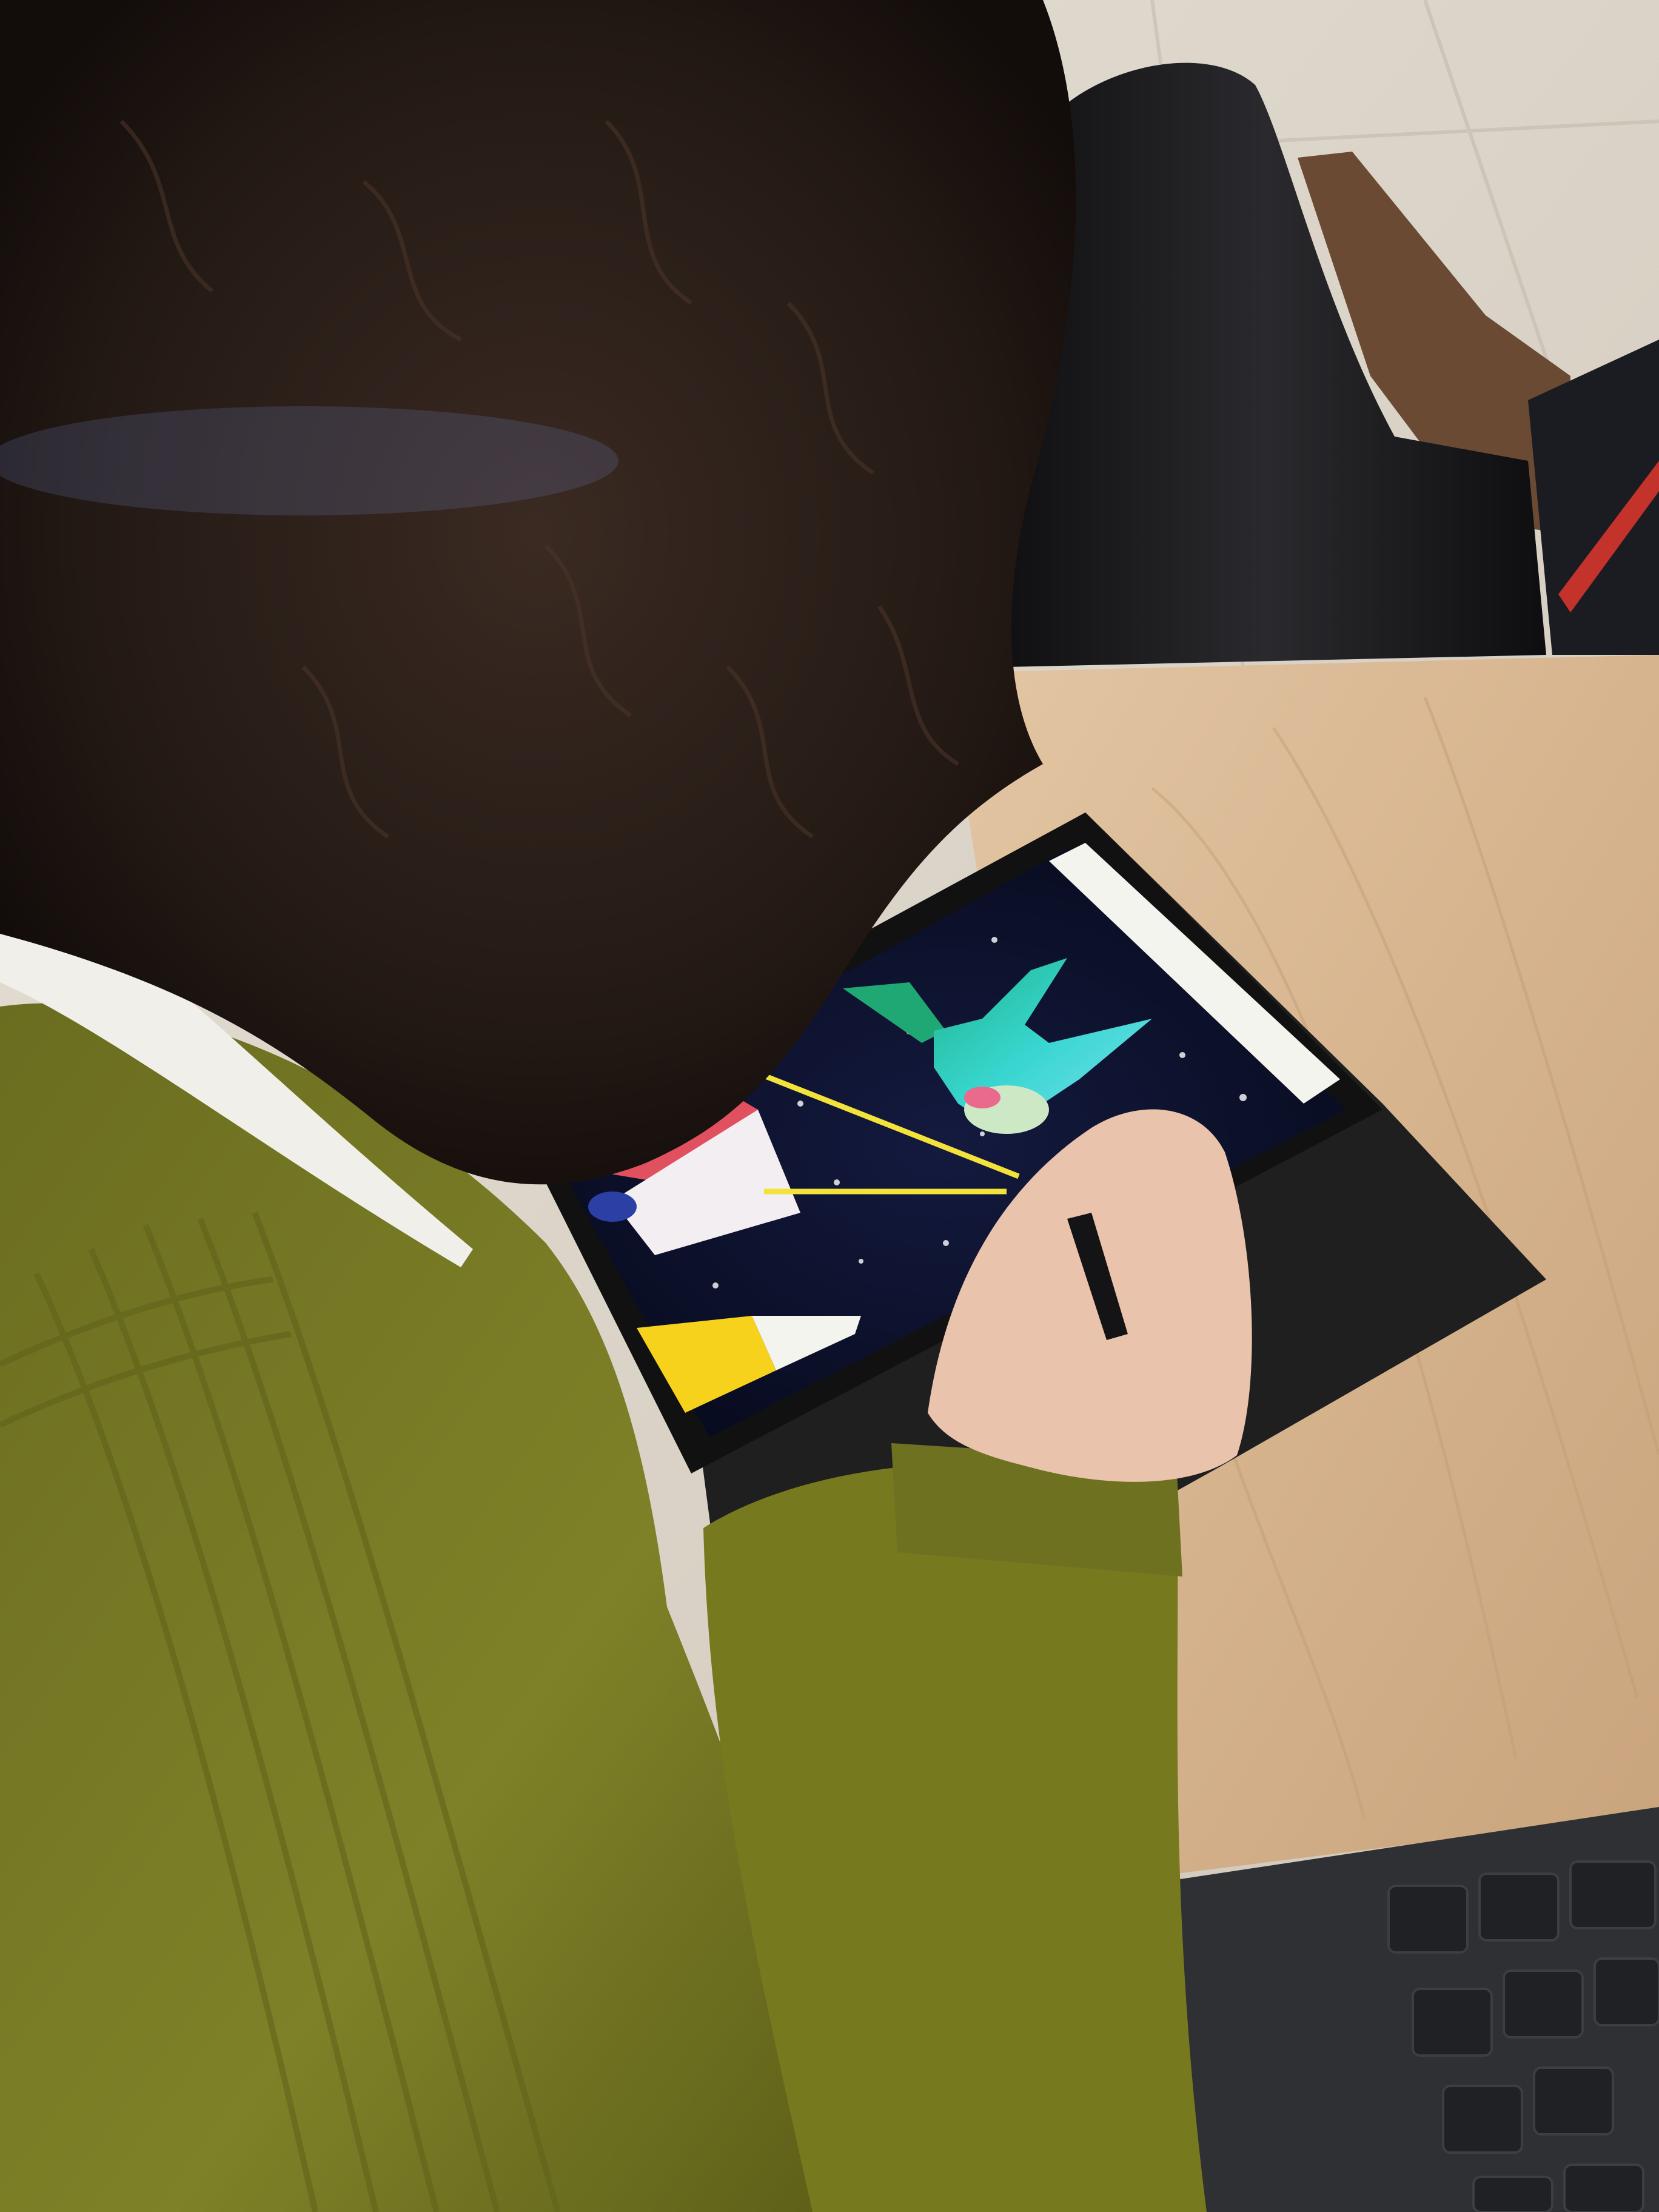  Describe the element at coordinates (612, 1206) in the screenshot. I see `prism-base-glow` at that location.